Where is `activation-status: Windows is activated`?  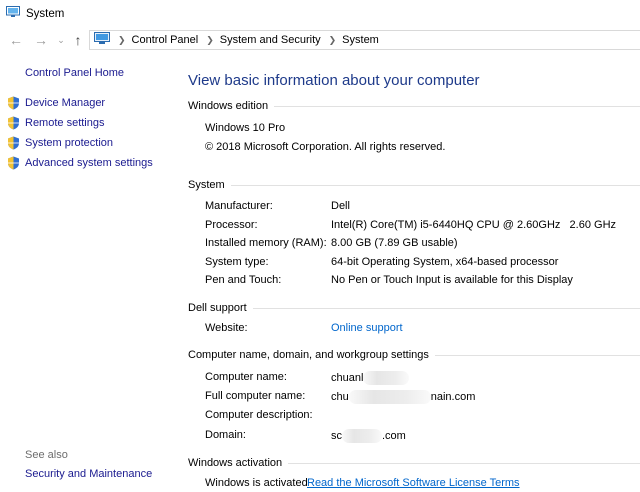 activation-status: Windows is activated is located at coordinates (256, 483).